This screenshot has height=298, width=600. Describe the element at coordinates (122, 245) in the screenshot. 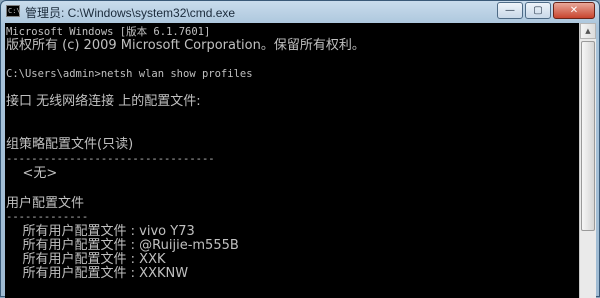

I see `console-line: 所有用户配置文件 : @Ruijie-m555B` at that location.